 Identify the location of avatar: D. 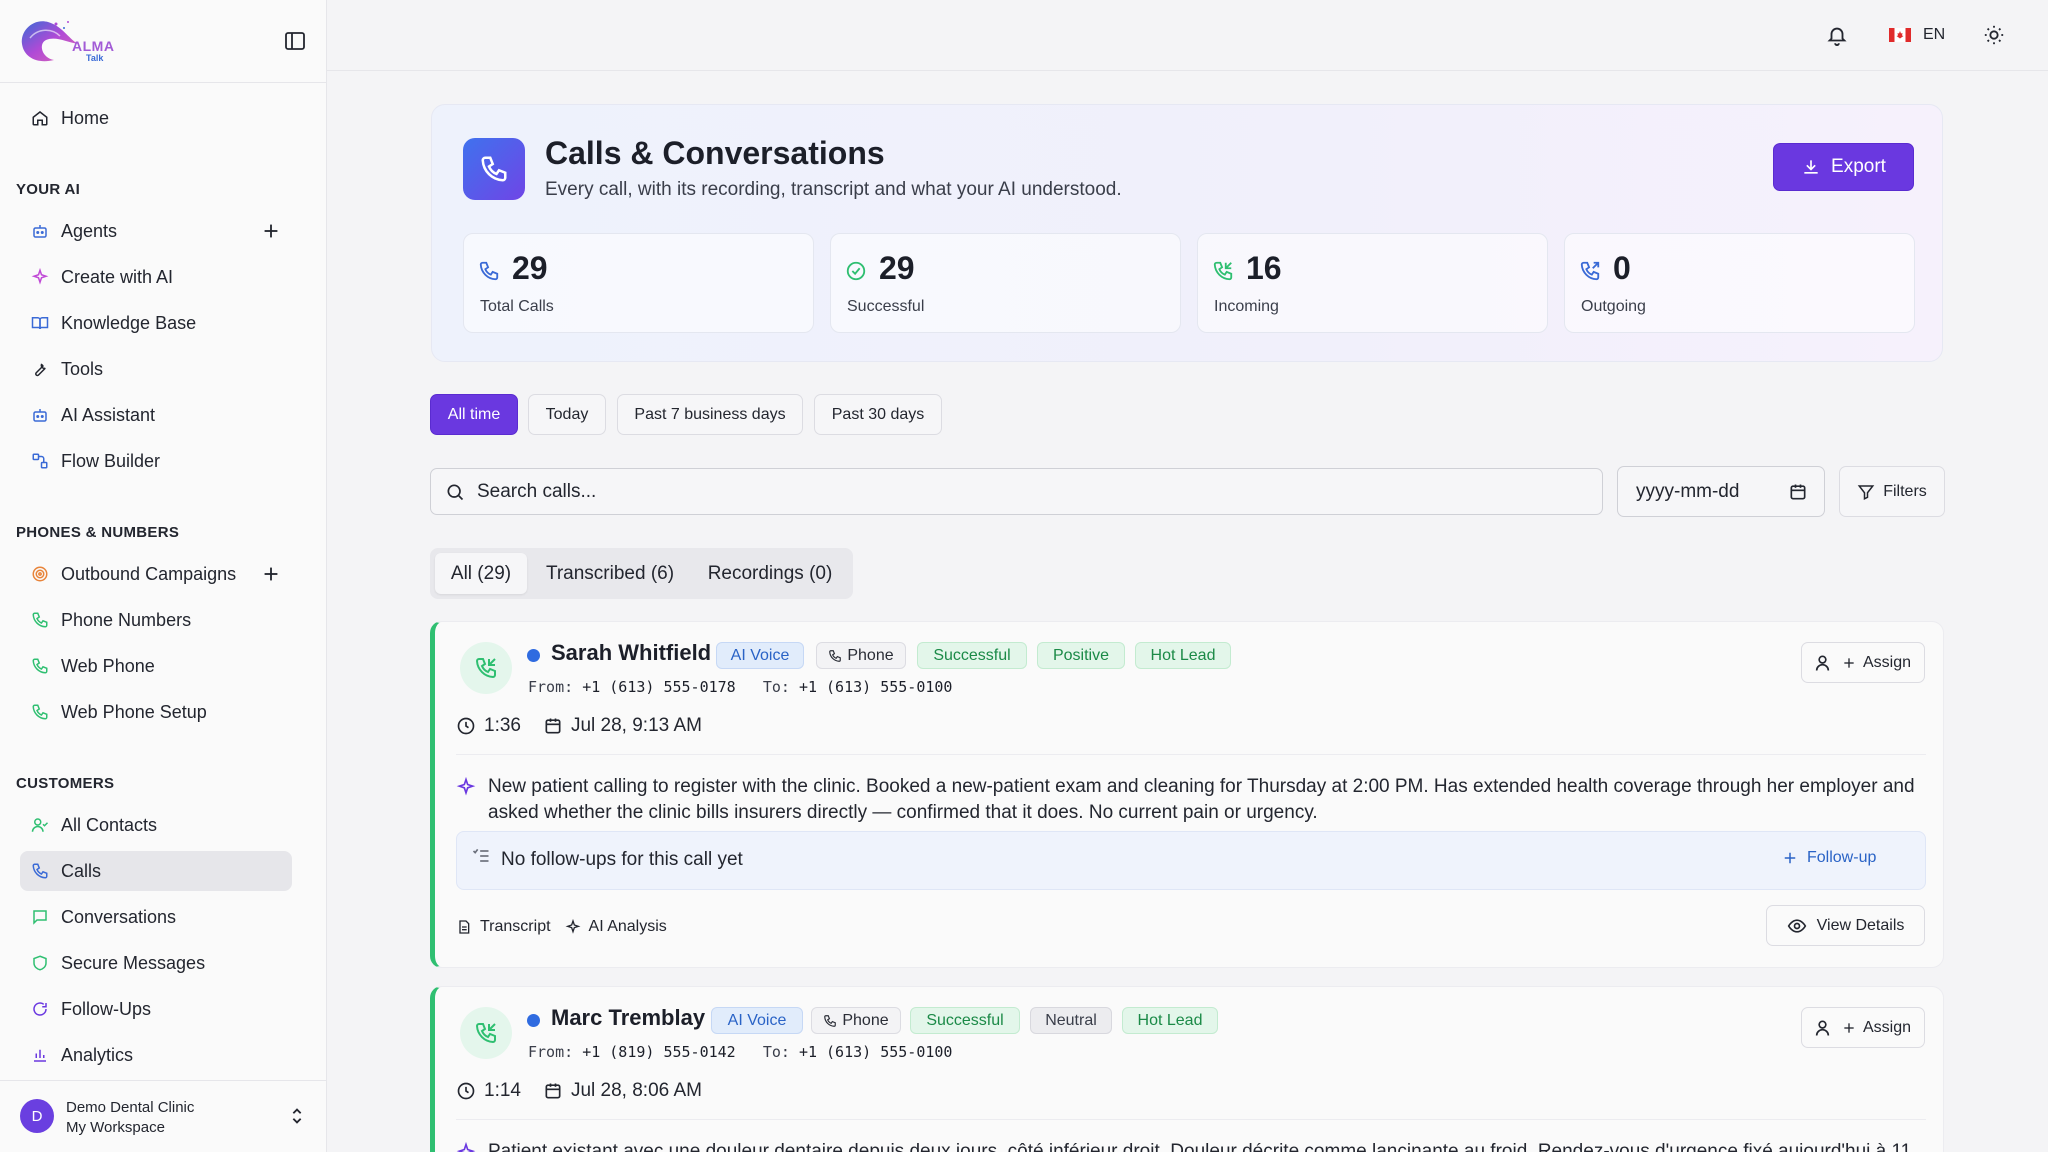
(37, 1116).